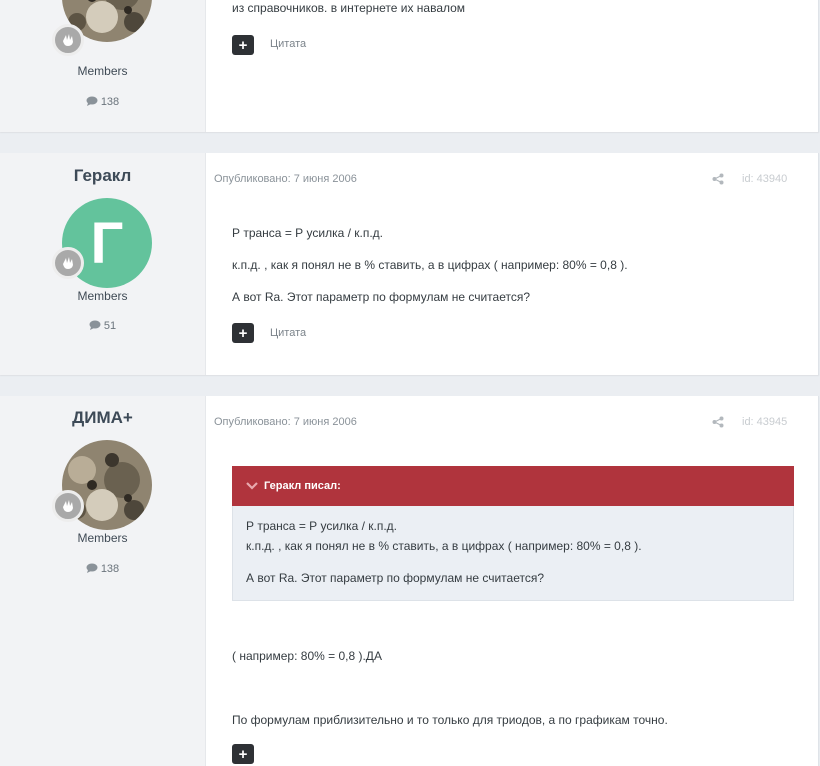 The image size is (820, 766). Describe the element at coordinates (764, 179) in the screenshot. I see `post-id: id: 43940` at that location.